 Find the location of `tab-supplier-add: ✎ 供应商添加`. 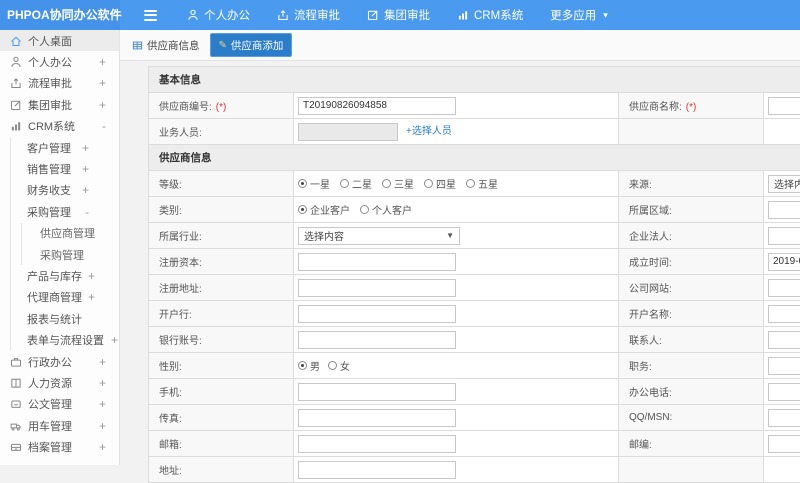

tab-supplier-add: ✎ 供应商添加 is located at coordinates (251, 45).